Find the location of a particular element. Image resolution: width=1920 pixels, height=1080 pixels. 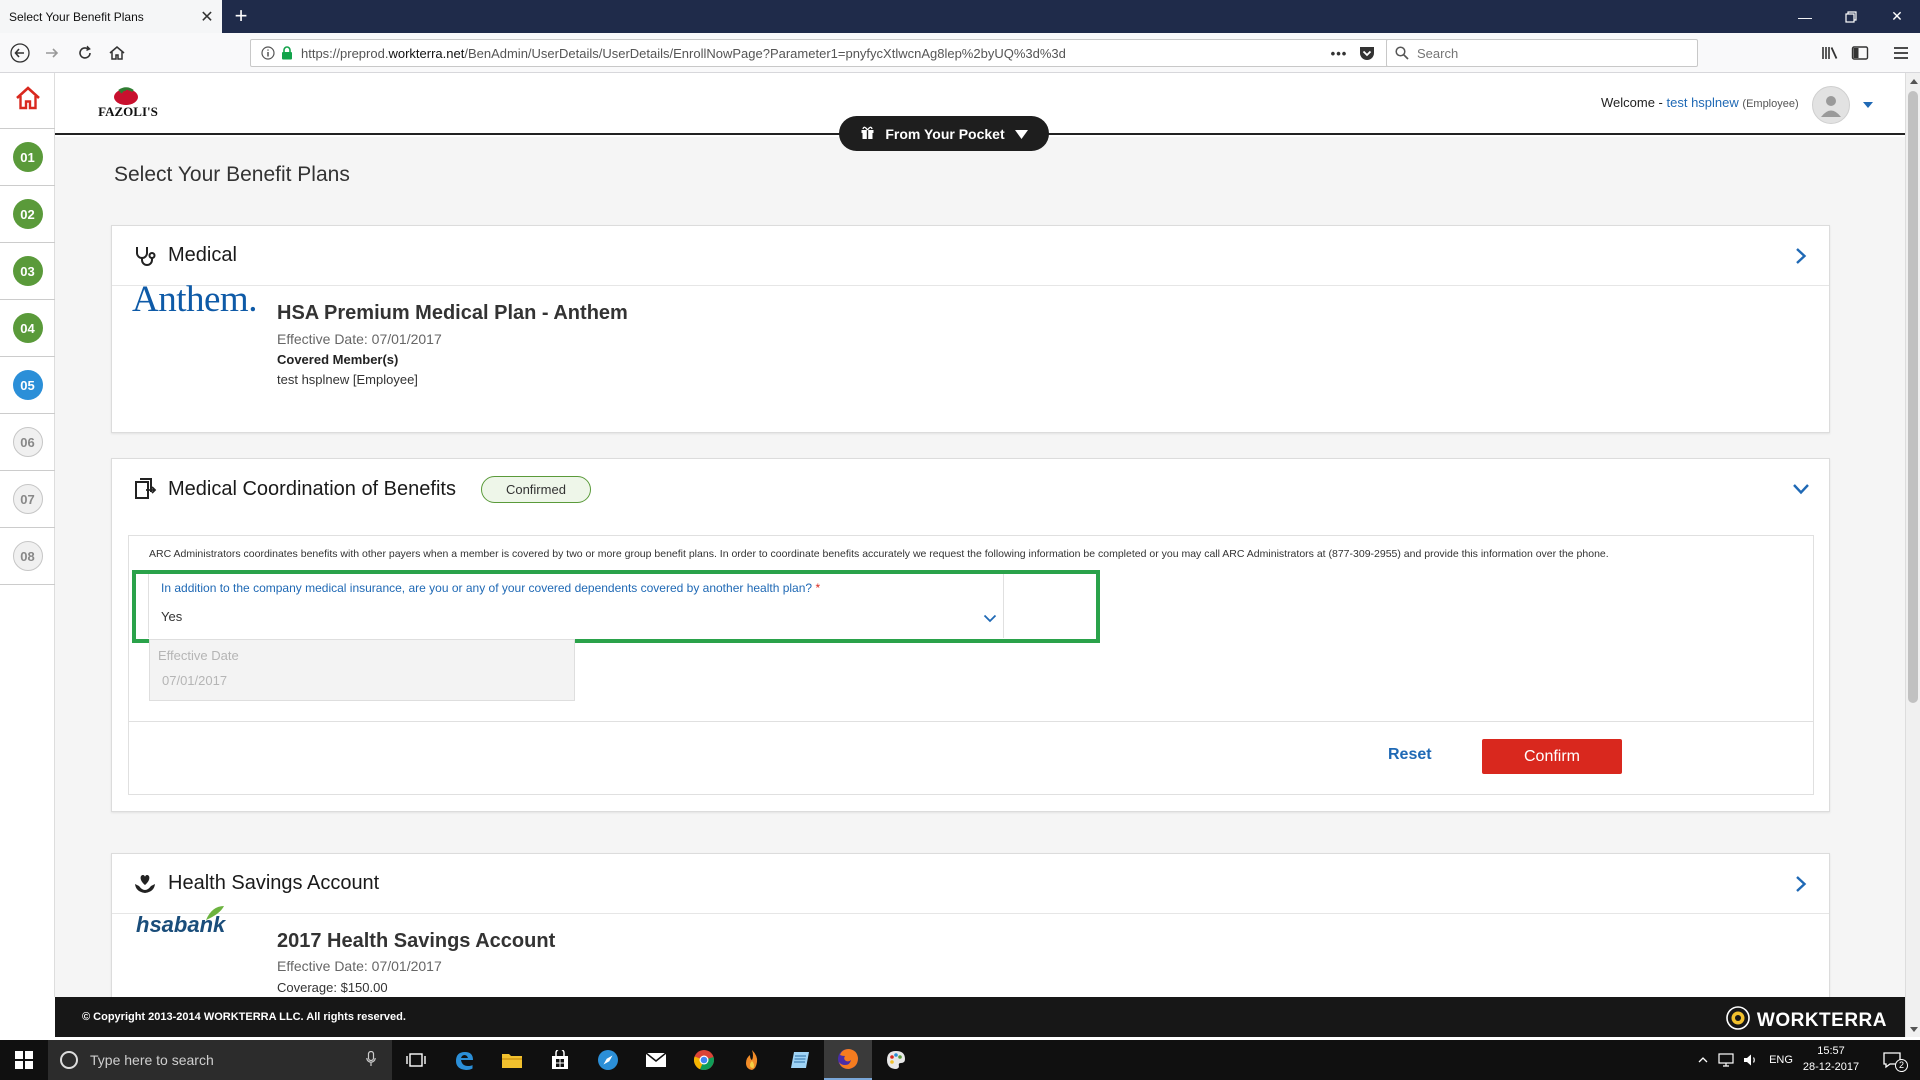

store-icon is located at coordinates (560, 1060).